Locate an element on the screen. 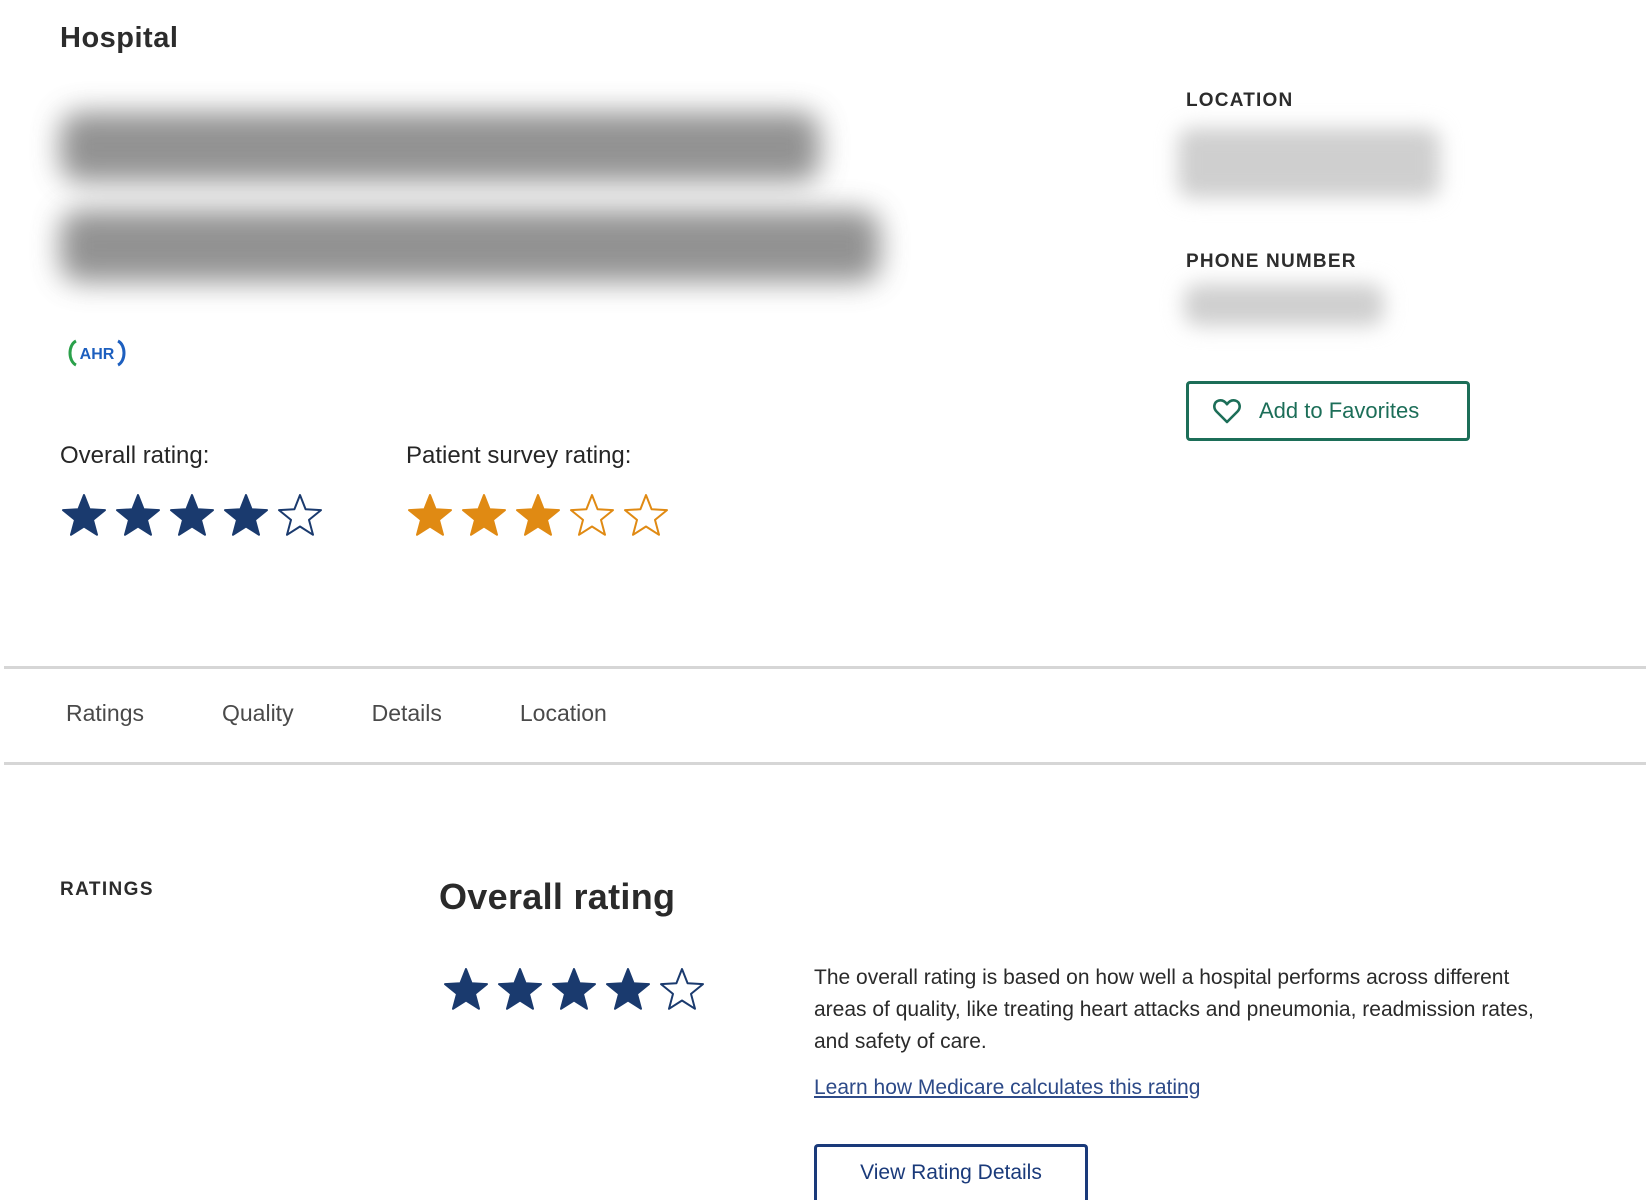 This screenshot has height=1200, width=1650. overall-rating-stars is located at coordinates (192, 516).